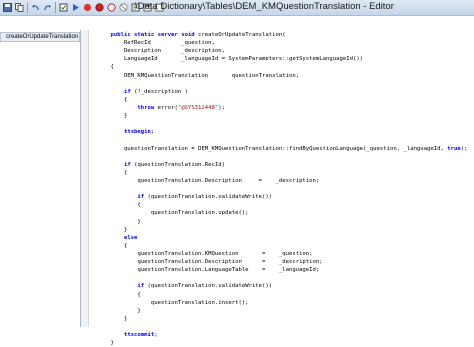  What do you see at coordinates (181, 107) in the screenshot?
I see `code-line: throw error("@SYS312448");` at bounding box center [181, 107].